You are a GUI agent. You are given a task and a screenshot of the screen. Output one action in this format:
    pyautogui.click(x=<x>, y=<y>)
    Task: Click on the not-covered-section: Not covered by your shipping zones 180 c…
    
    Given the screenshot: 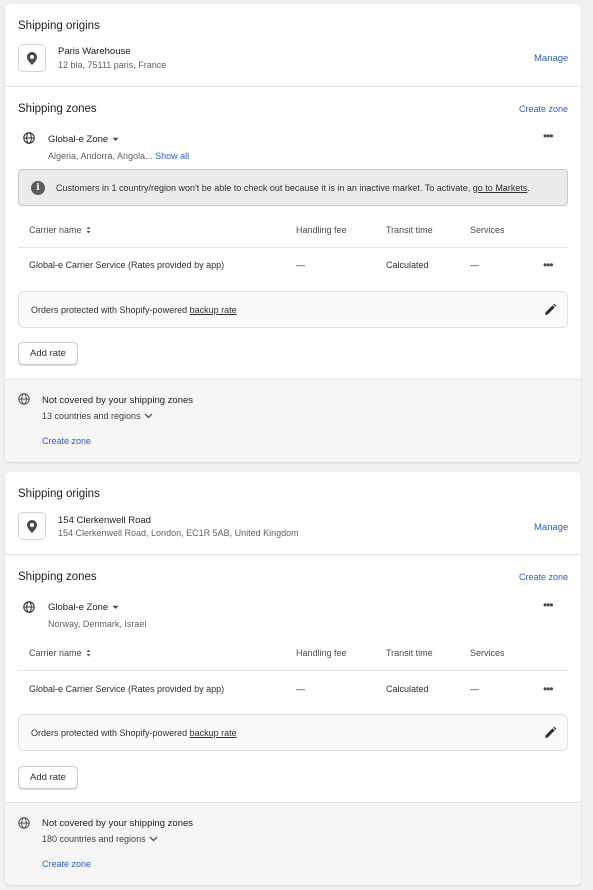 What is the action you would take?
    pyautogui.click(x=293, y=843)
    